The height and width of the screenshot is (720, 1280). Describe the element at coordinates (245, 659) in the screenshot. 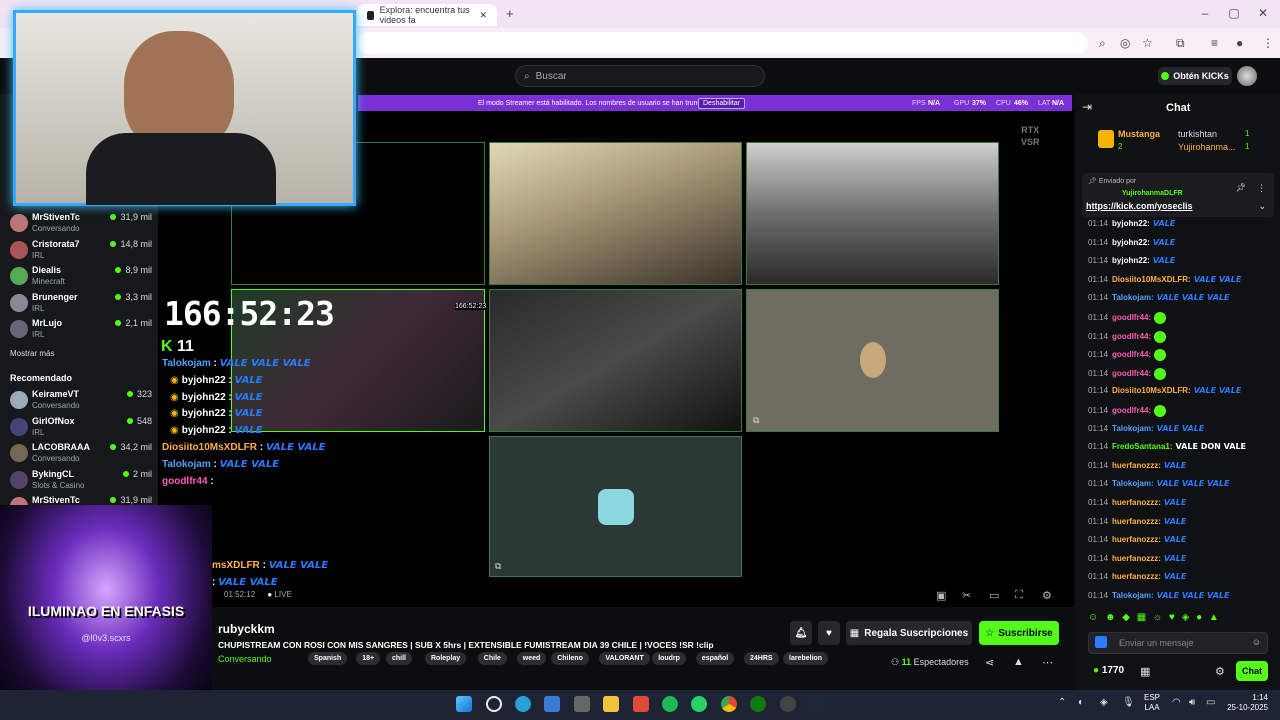

I see `stream-category: Conversando` at that location.